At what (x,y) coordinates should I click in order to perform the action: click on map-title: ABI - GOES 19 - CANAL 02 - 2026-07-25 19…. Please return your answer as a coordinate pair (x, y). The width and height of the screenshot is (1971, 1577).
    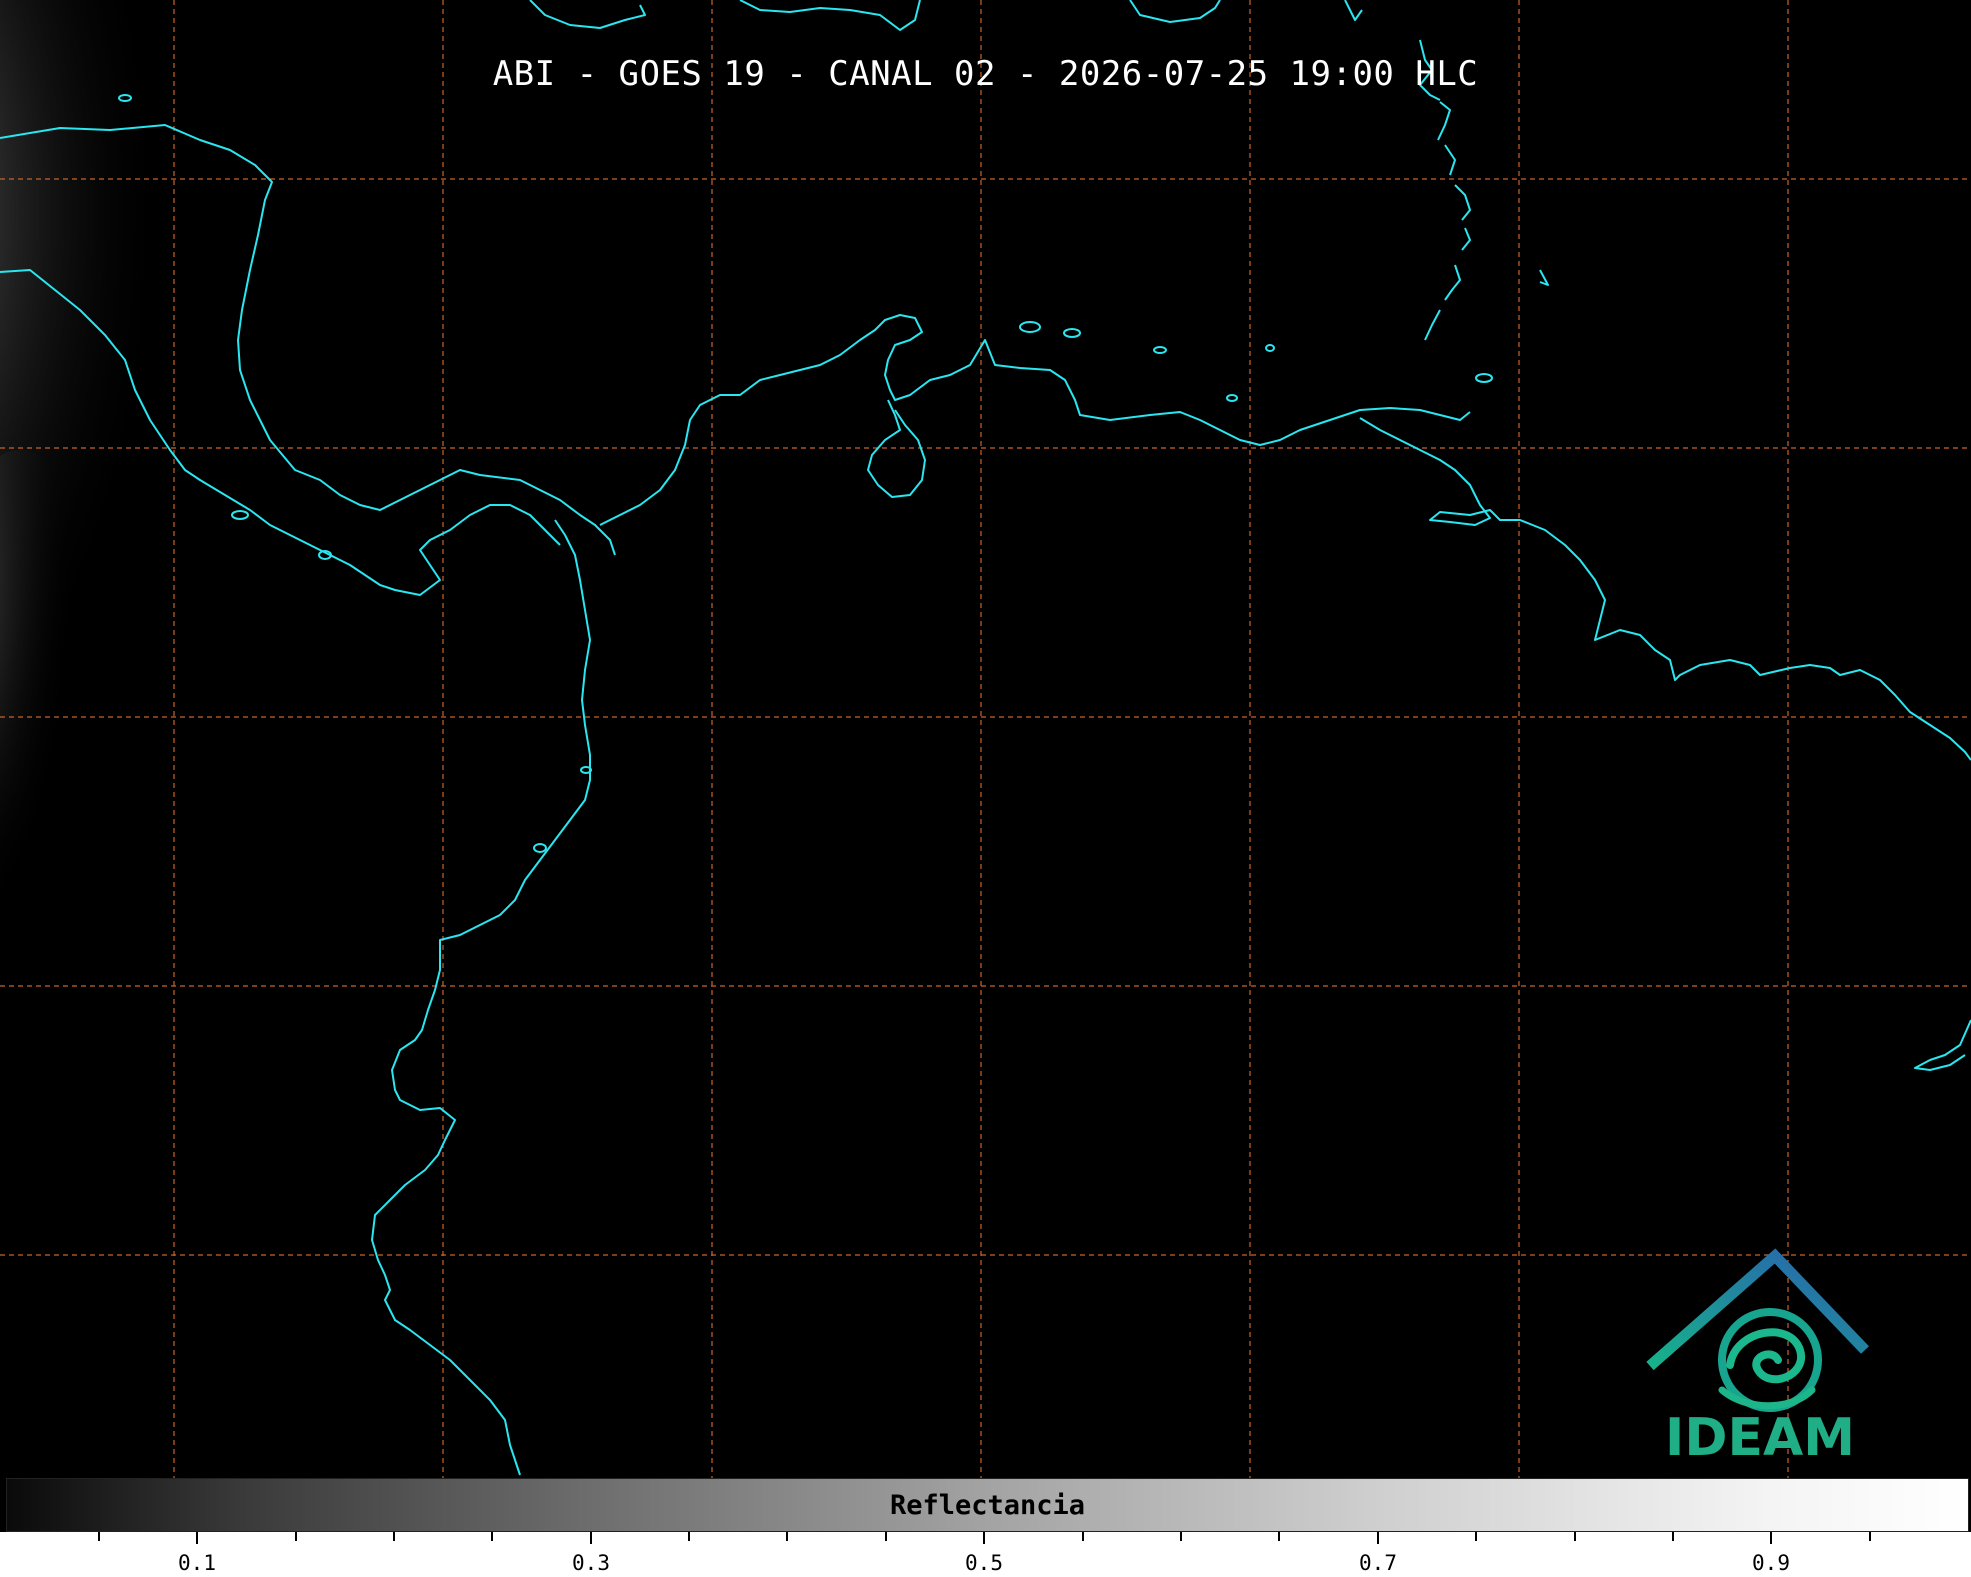
    Looking at the image, I should click on (985, 74).